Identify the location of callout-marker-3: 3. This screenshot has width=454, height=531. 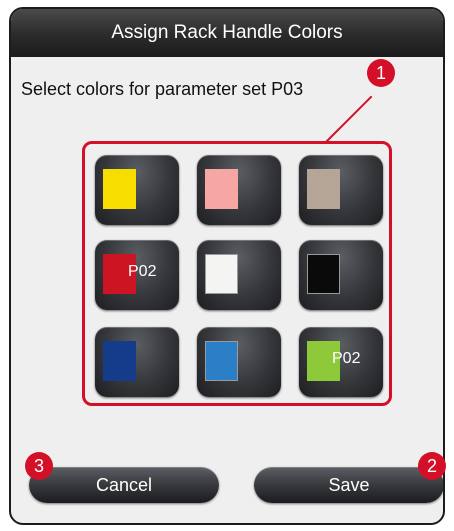
(39, 466).